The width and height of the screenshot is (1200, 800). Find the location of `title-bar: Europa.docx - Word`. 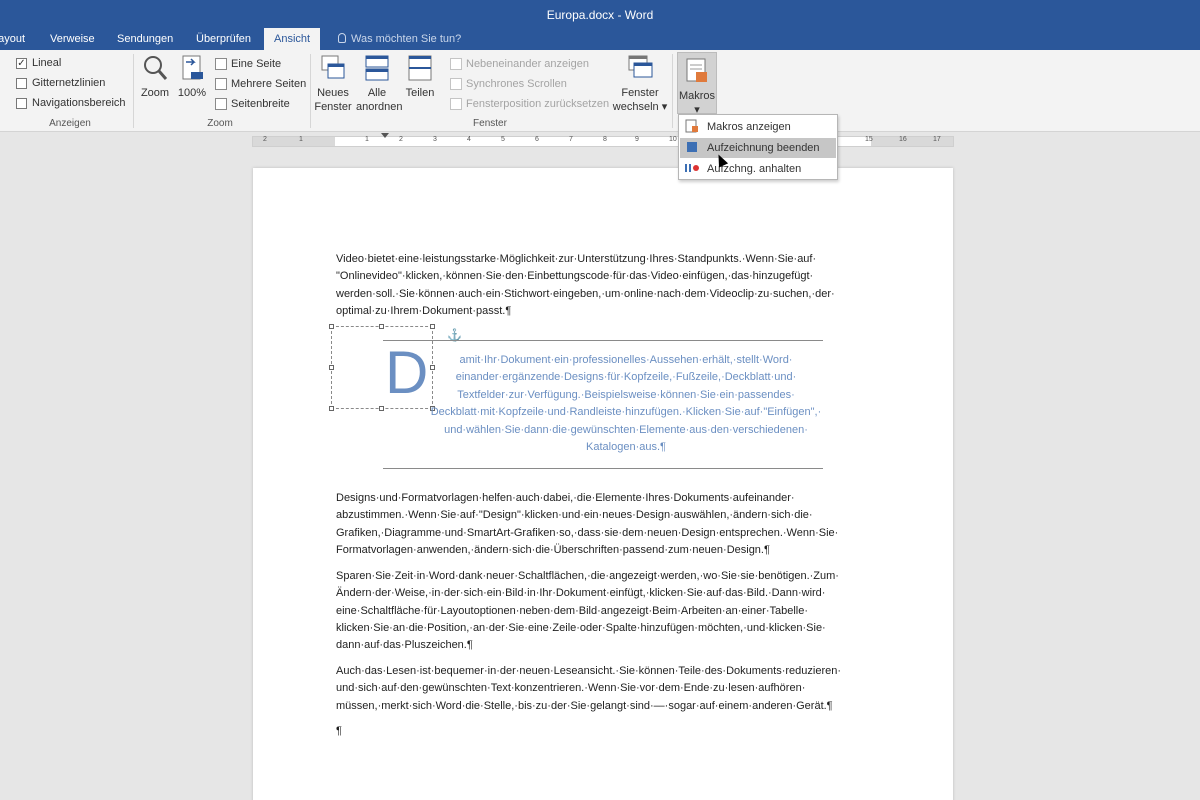

title-bar: Europa.docx - Word is located at coordinates (600, 14).